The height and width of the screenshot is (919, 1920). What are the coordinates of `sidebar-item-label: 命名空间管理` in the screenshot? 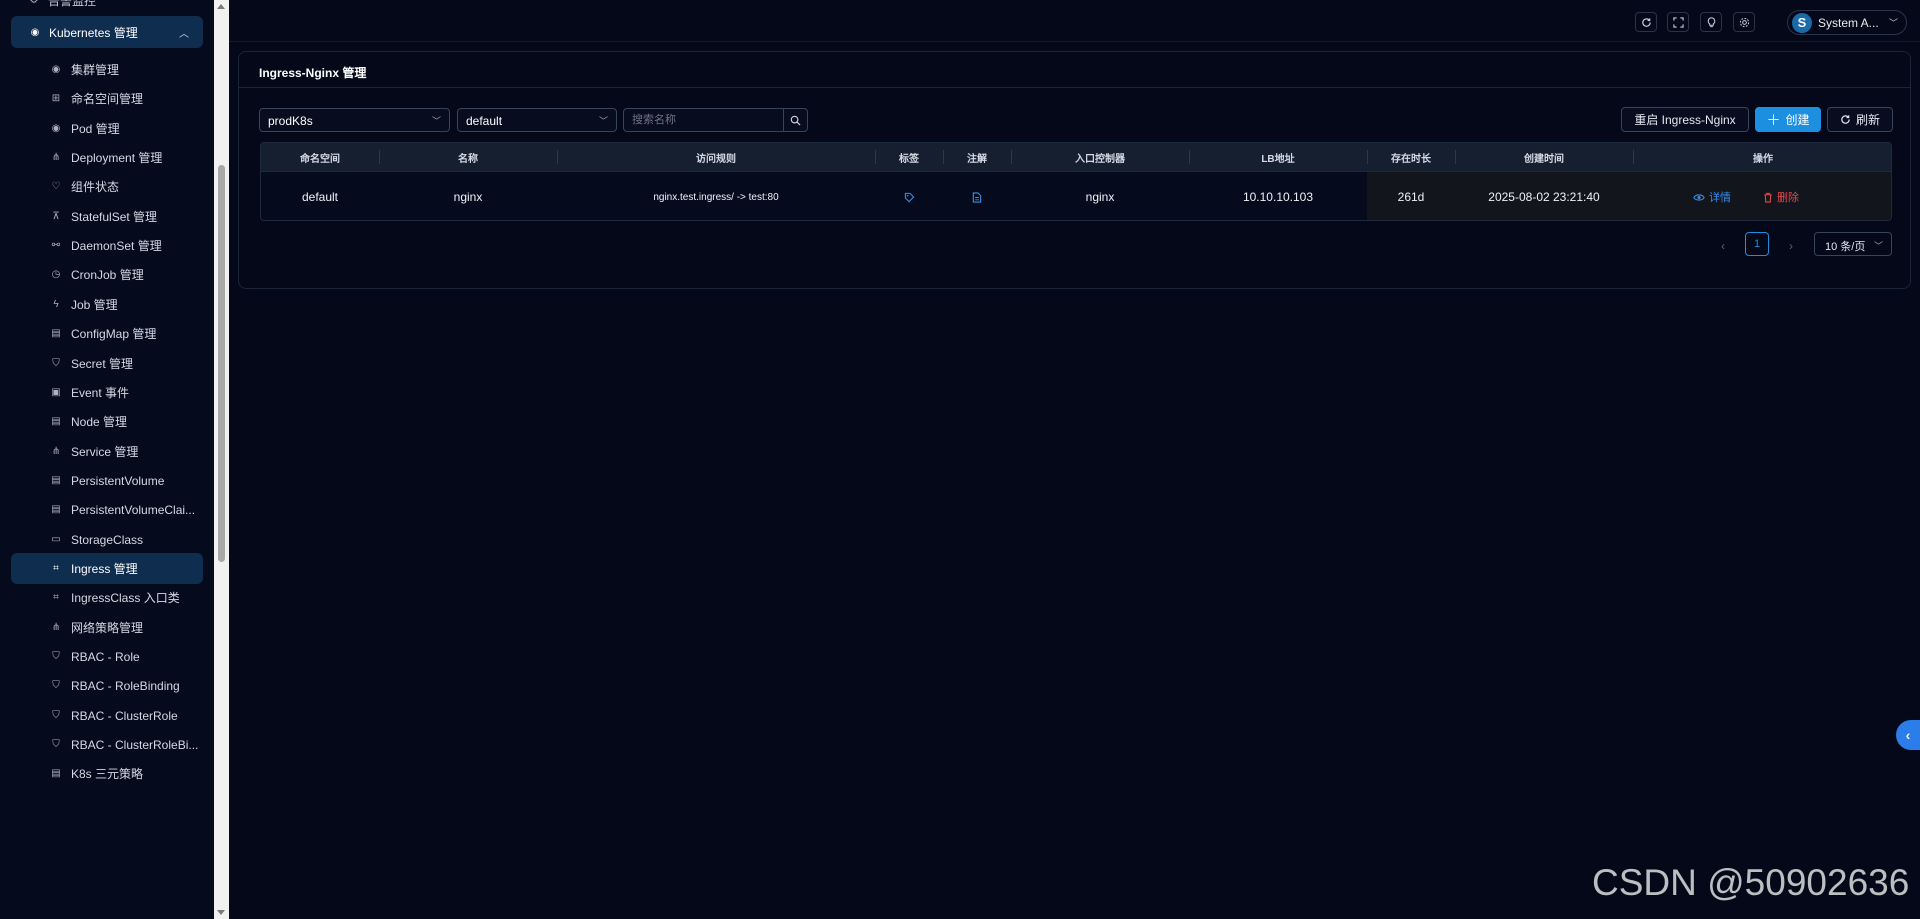 It's located at (107, 99).